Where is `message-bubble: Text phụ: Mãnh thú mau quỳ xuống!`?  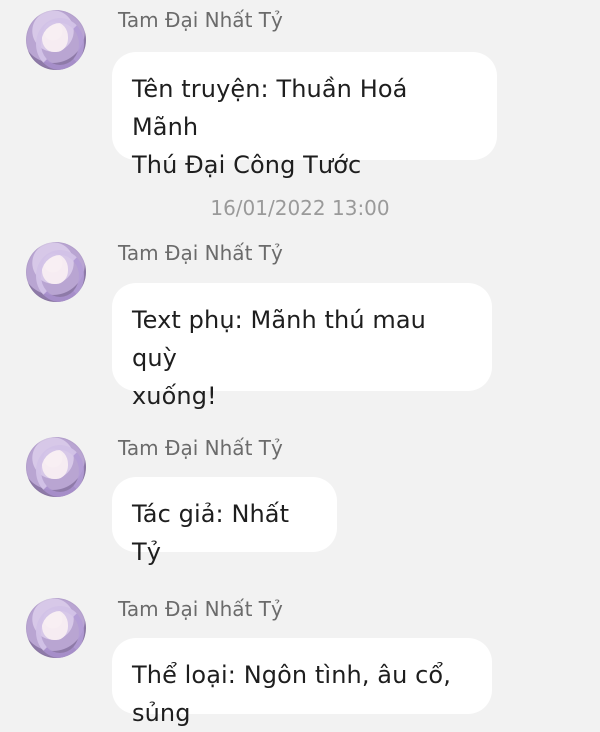
message-bubble: Text phụ: Mãnh thú mau quỳ xuống! is located at coordinates (302, 346).